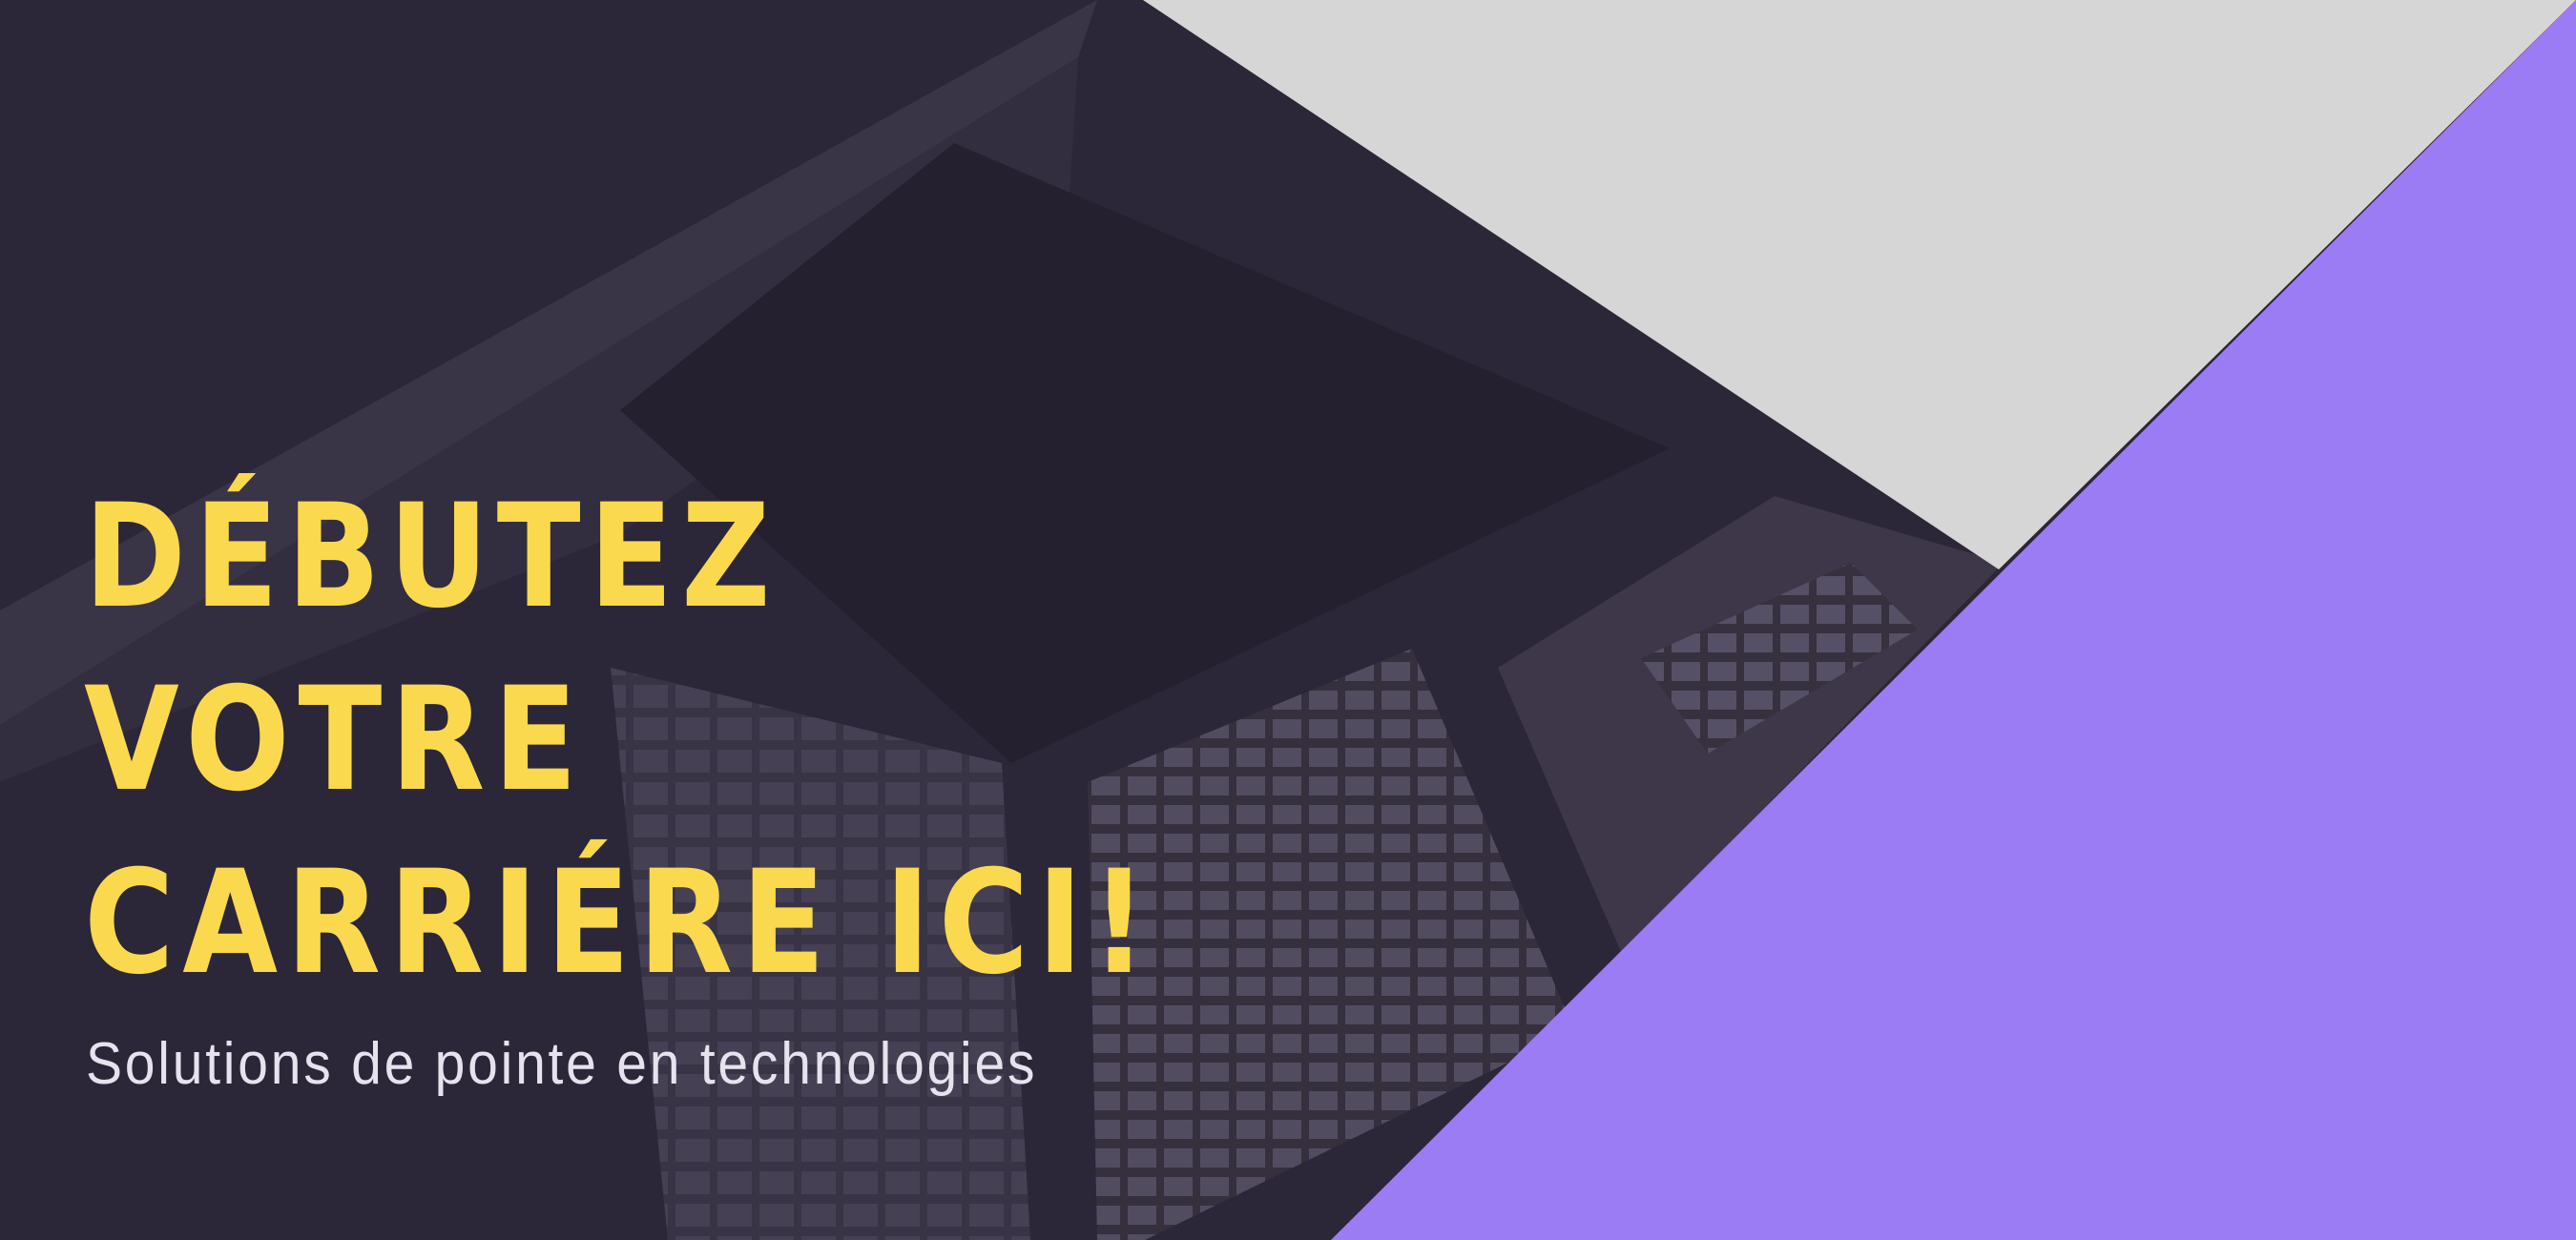 The height and width of the screenshot is (1240, 2576). Describe the element at coordinates (619, 923) in the screenshot. I see `headline-line-3: CARRIÉRE ICI!` at that location.